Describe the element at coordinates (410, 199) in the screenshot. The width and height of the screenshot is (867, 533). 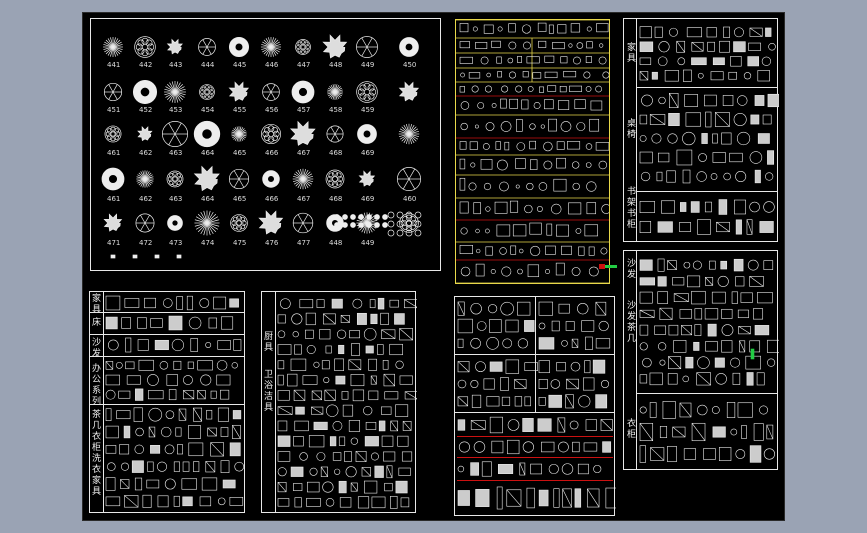
I see `plant-caption: 460` at that location.